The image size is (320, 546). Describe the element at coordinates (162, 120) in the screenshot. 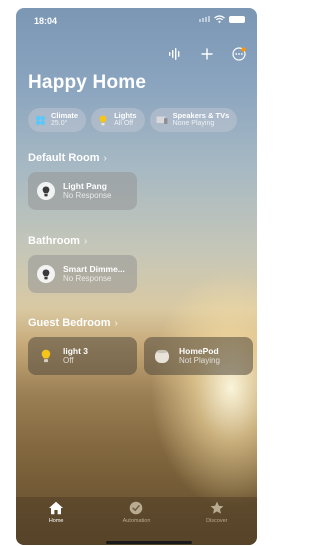

I see `tv-icon` at that location.